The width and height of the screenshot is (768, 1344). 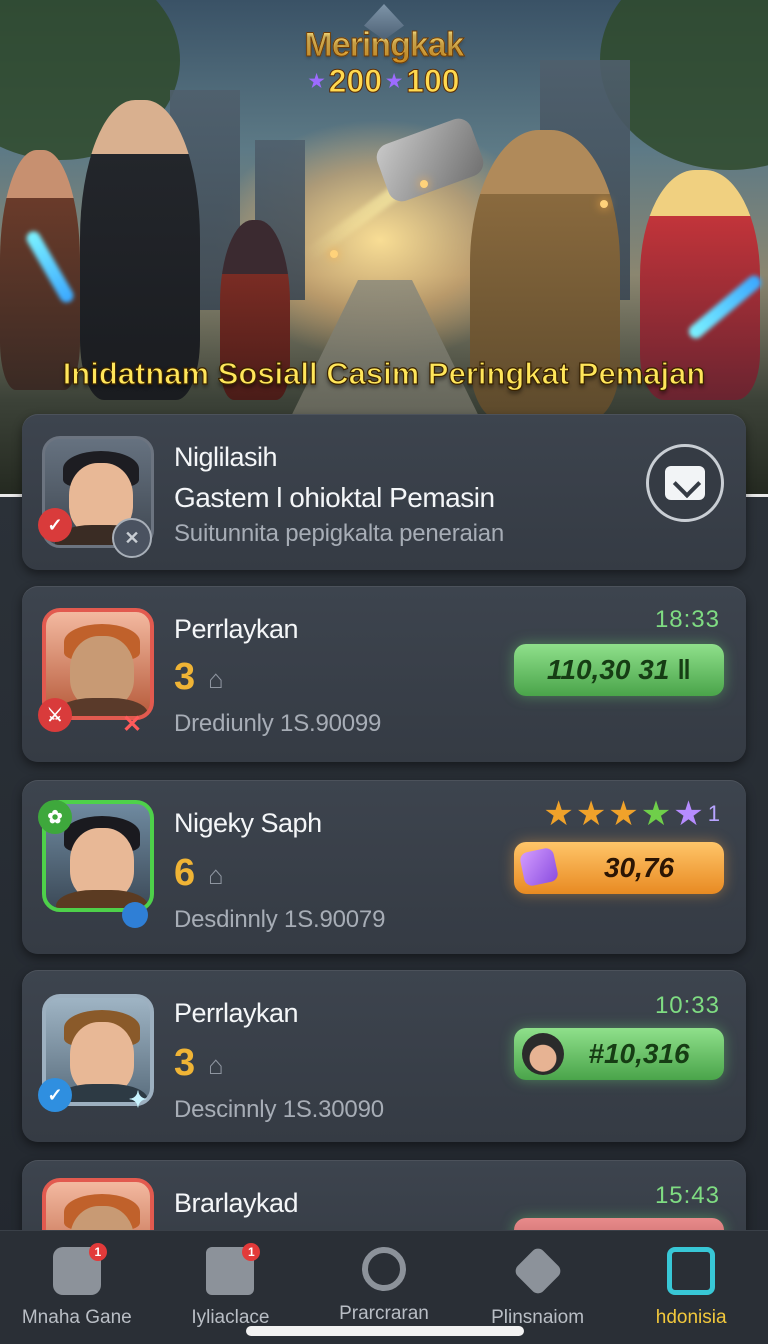 What do you see at coordinates (713, 813) in the screenshot?
I see `star-count: 1` at bounding box center [713, 813].